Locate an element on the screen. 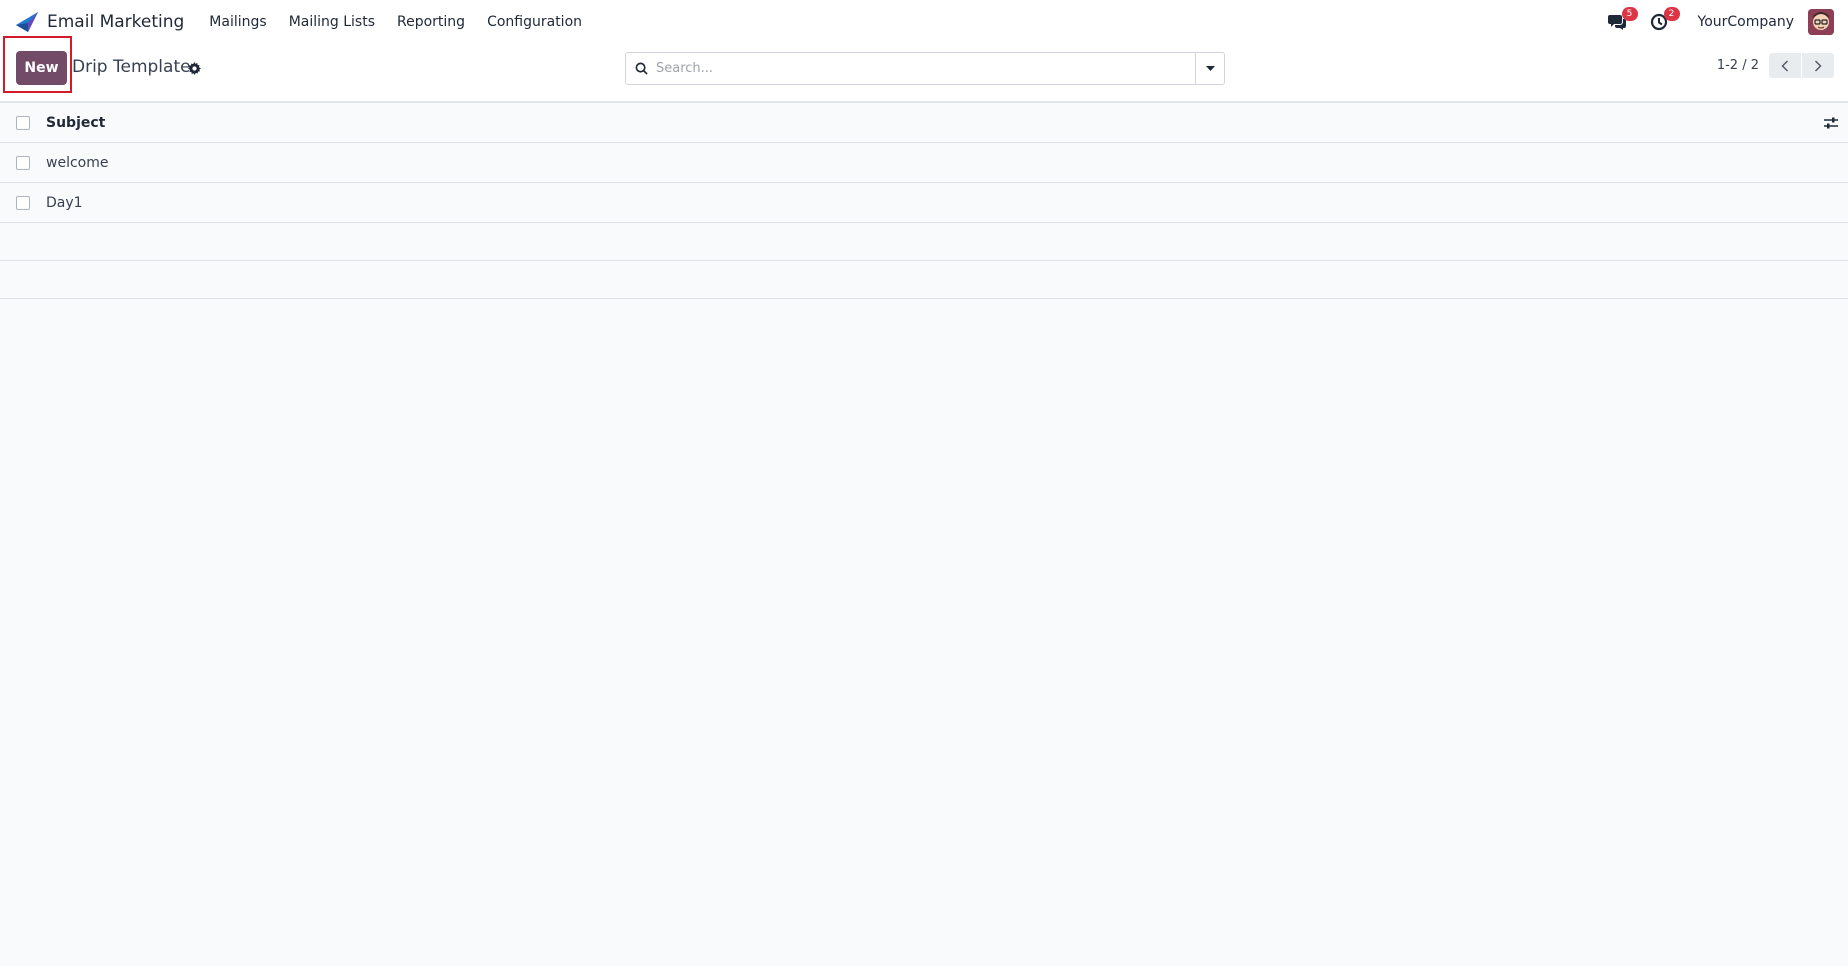  chevron-right-icon is located at coordinates (1818, 65).